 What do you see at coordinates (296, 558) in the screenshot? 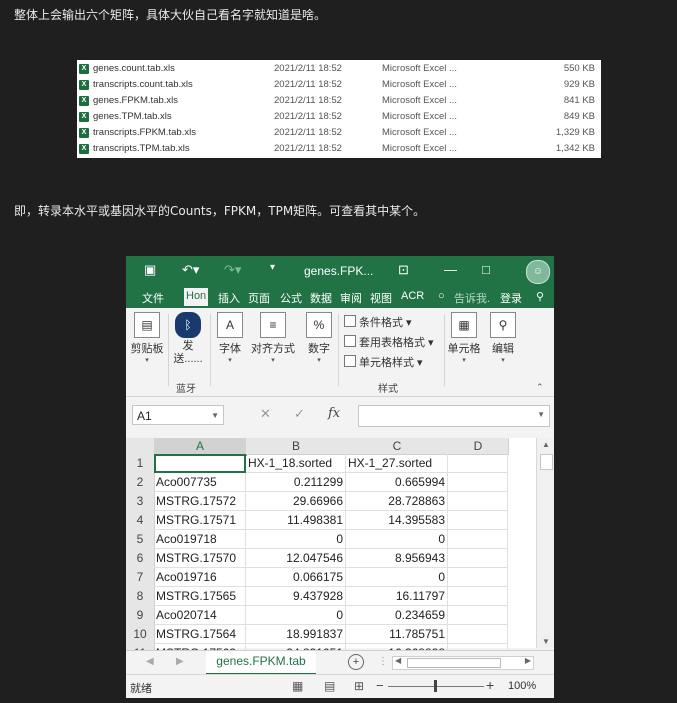
I see `cell-b: 12.047546` at bounding box center [296, 558].